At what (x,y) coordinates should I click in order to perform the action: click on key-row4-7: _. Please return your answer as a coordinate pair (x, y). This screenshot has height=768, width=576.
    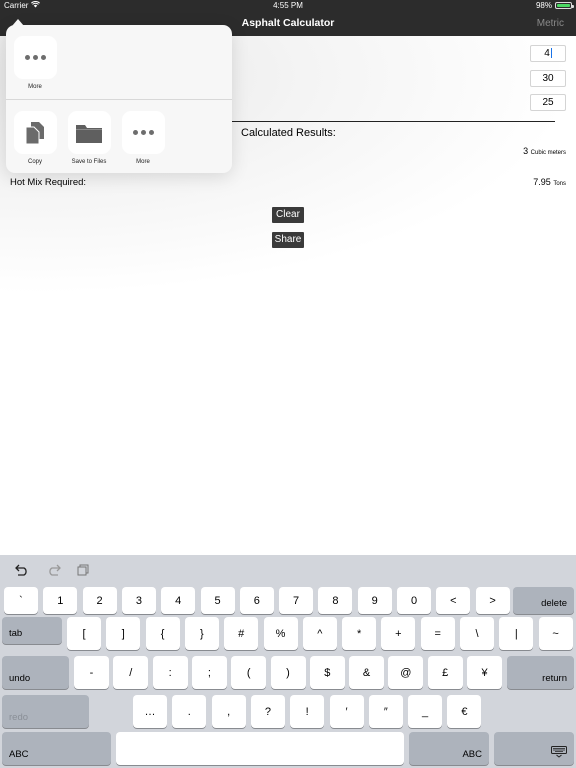
    Looking at the image, I should click on (425, 711).